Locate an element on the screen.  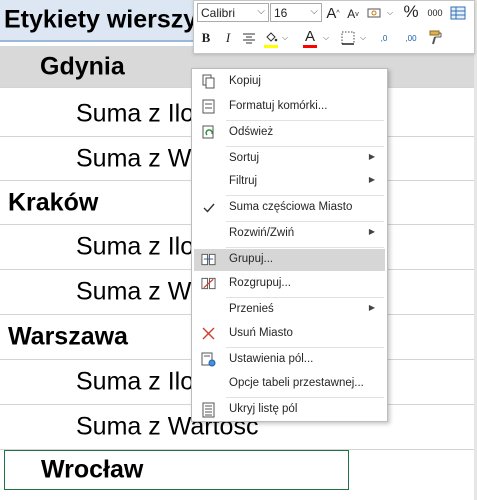
menu-item-remove-field: Usuń Miasto is located at coordinates (289, 334).